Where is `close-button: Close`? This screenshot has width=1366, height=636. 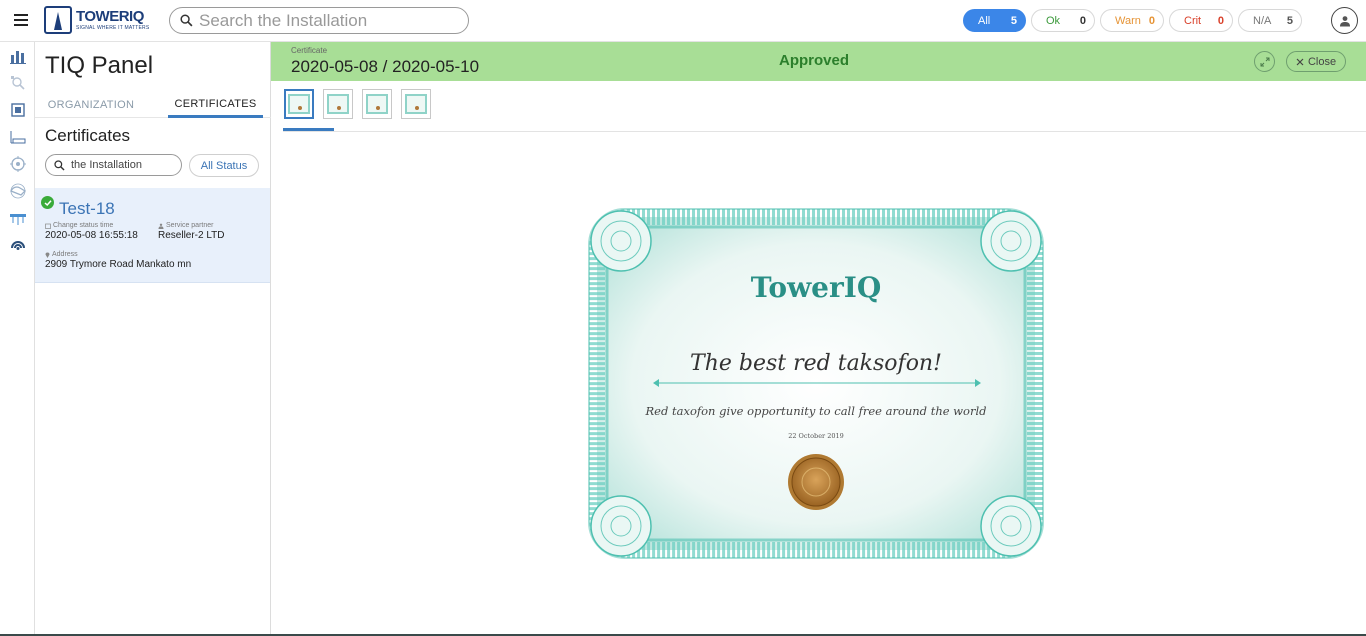
close-button: Close is located at coordinates (1316, 61).